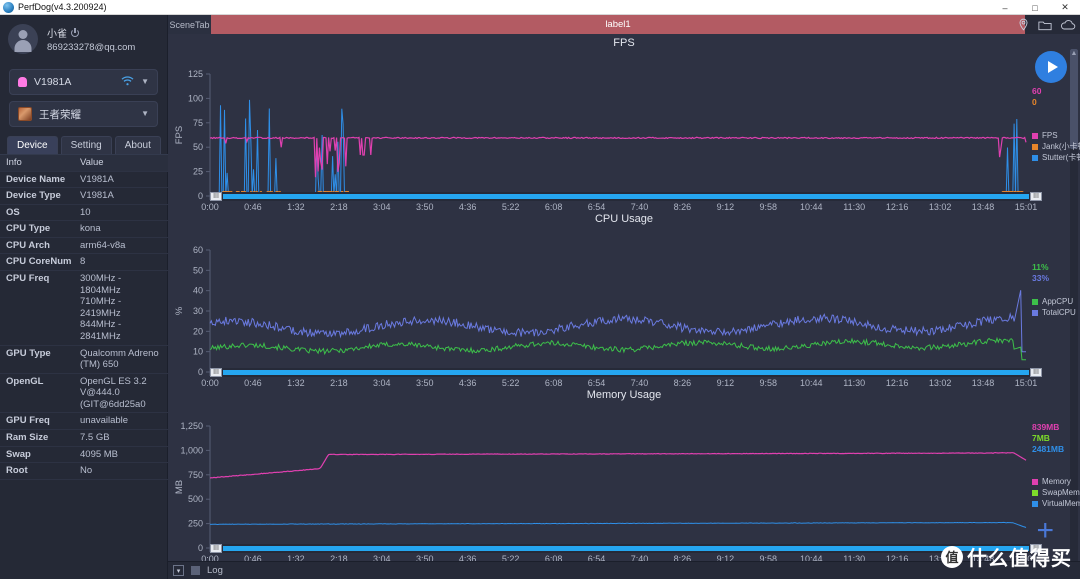 This screenshot has width=1080, height=579. What do you see at coordinates (624, 395) in the screenshot?
I see `chart-title-memory: Memory Usage` at bounding box center [624, 395].